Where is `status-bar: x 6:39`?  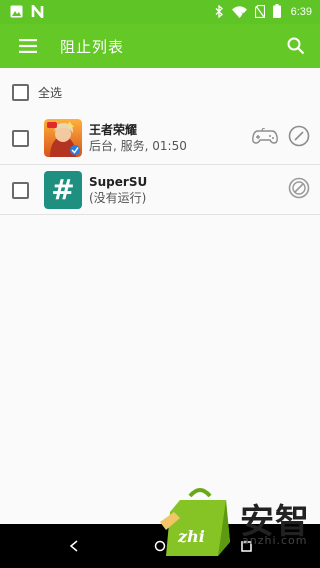 status-bar: x 6:39 is located at coordinates (160, 12).